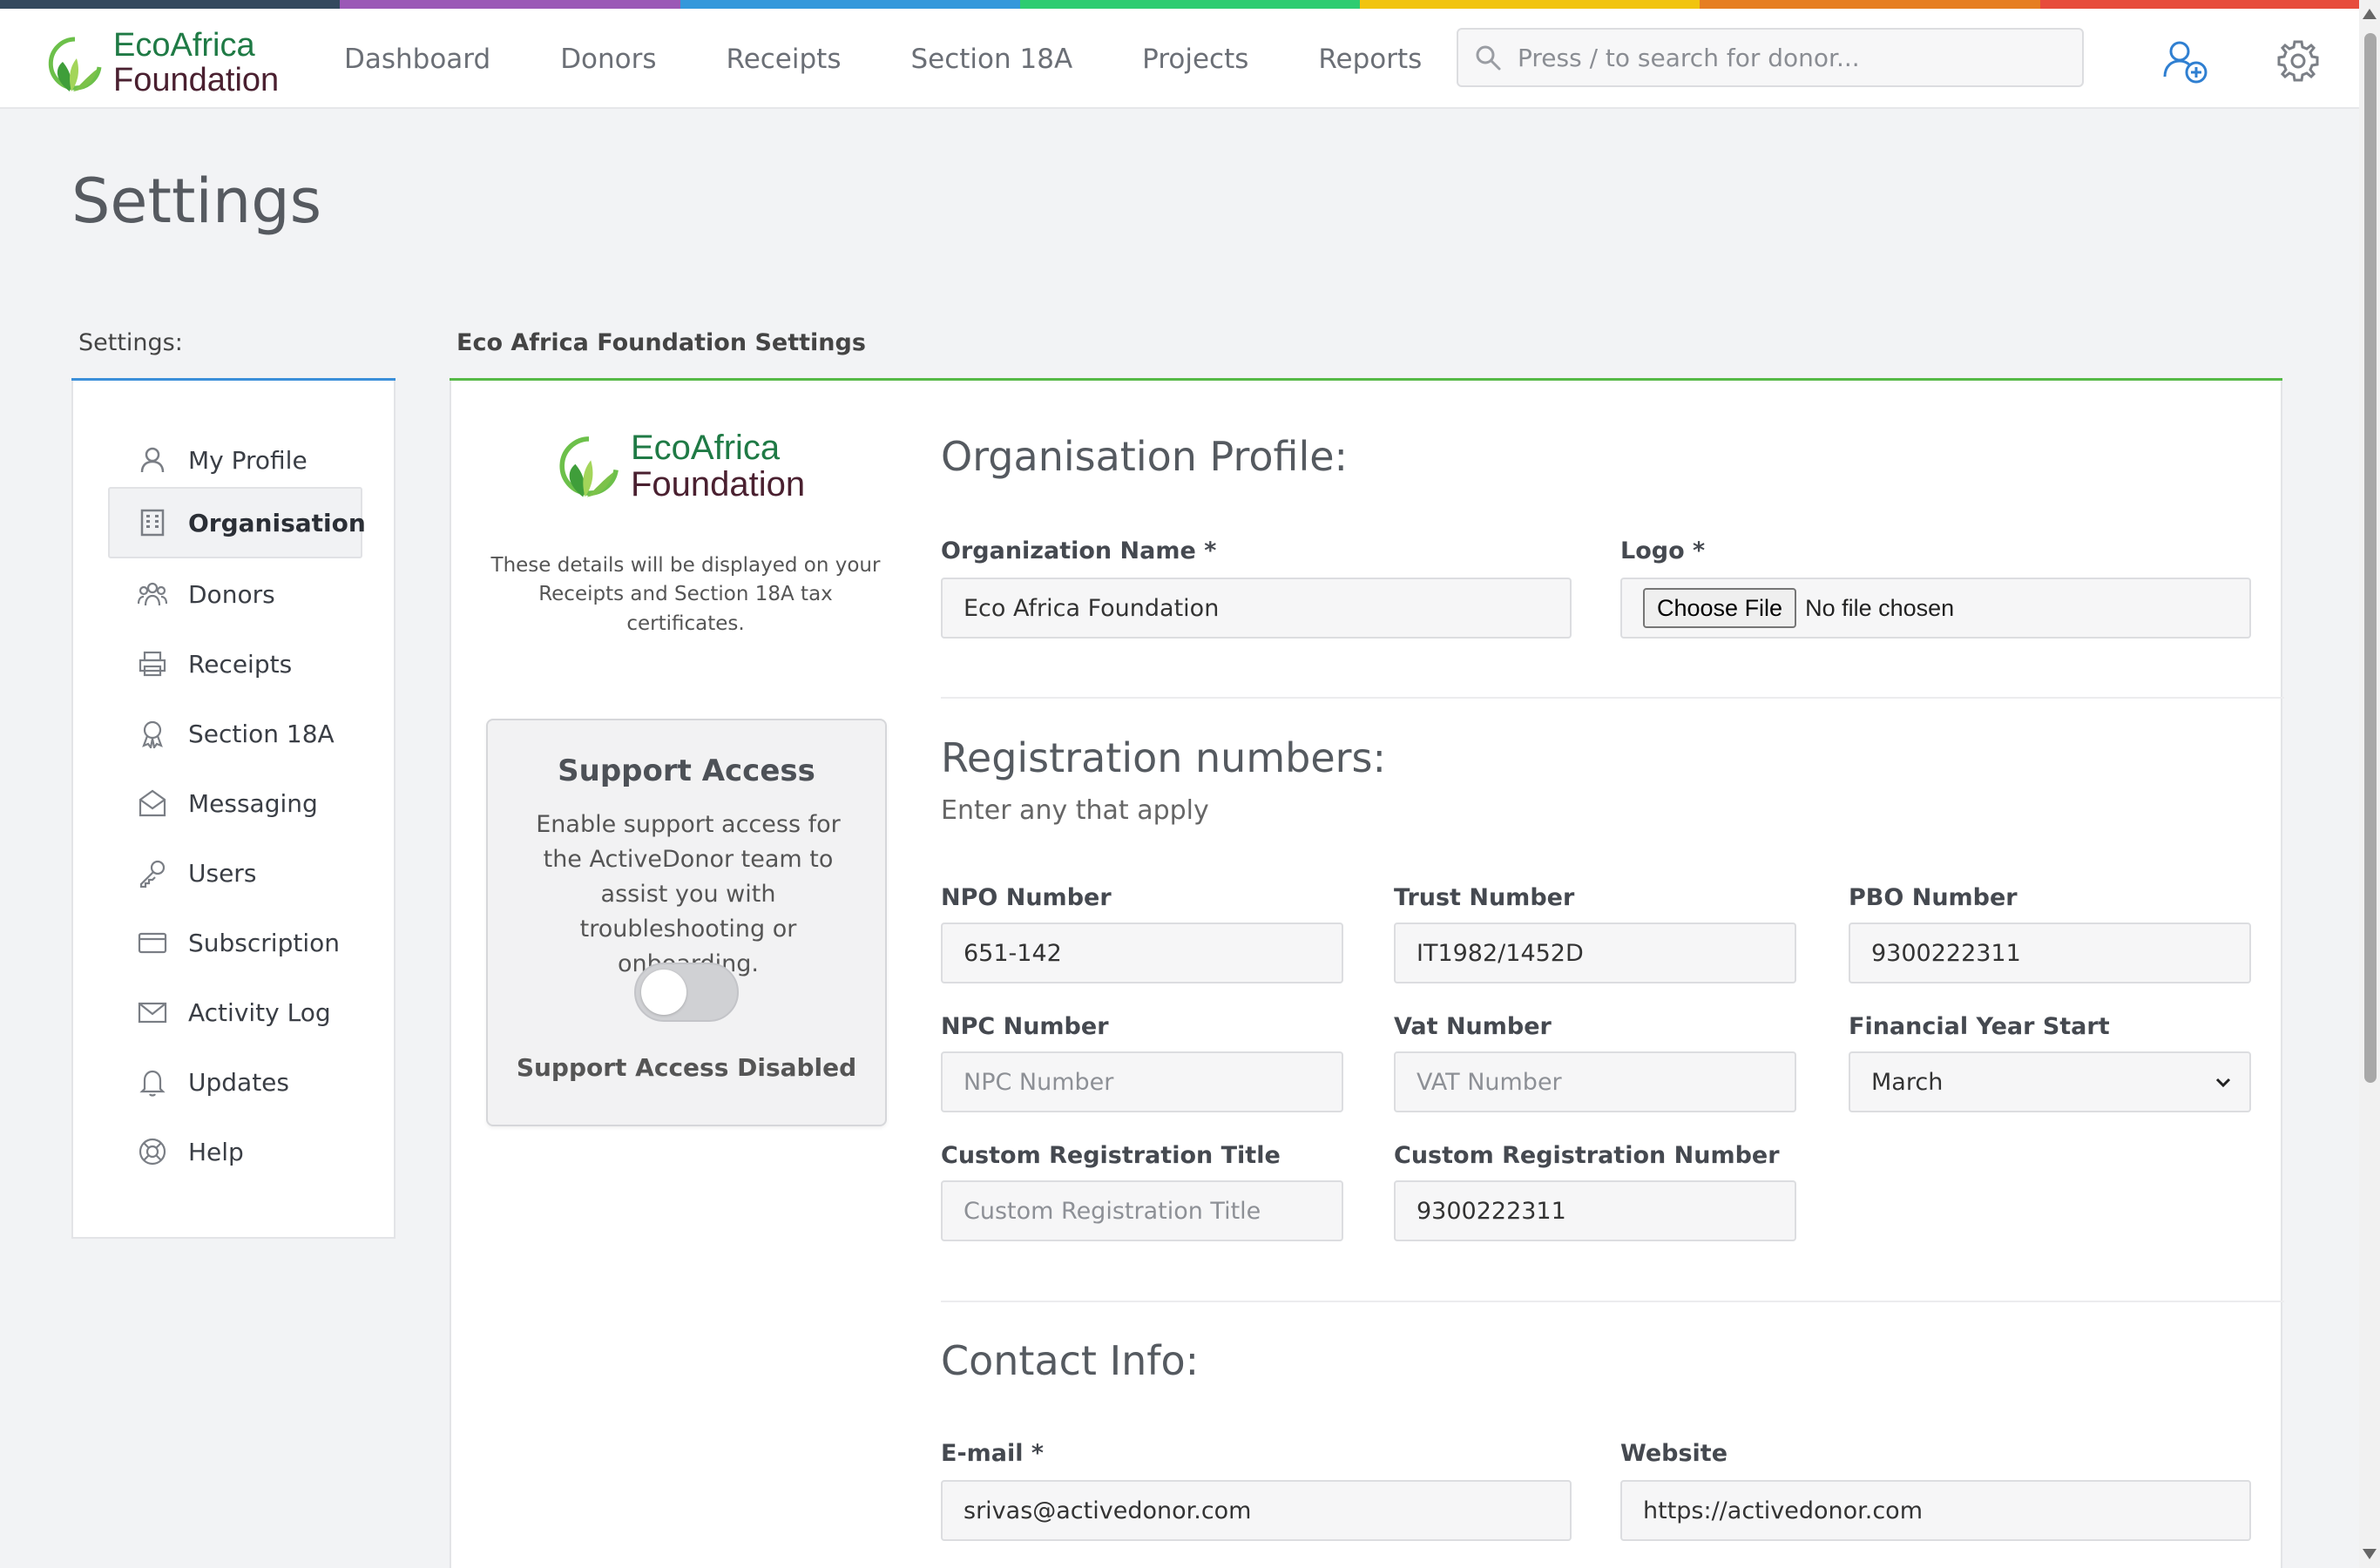 The width and height of the screenshot is (2380, 1568). I want to click on sidebar-item-label: Receipts, so click(240, 664).